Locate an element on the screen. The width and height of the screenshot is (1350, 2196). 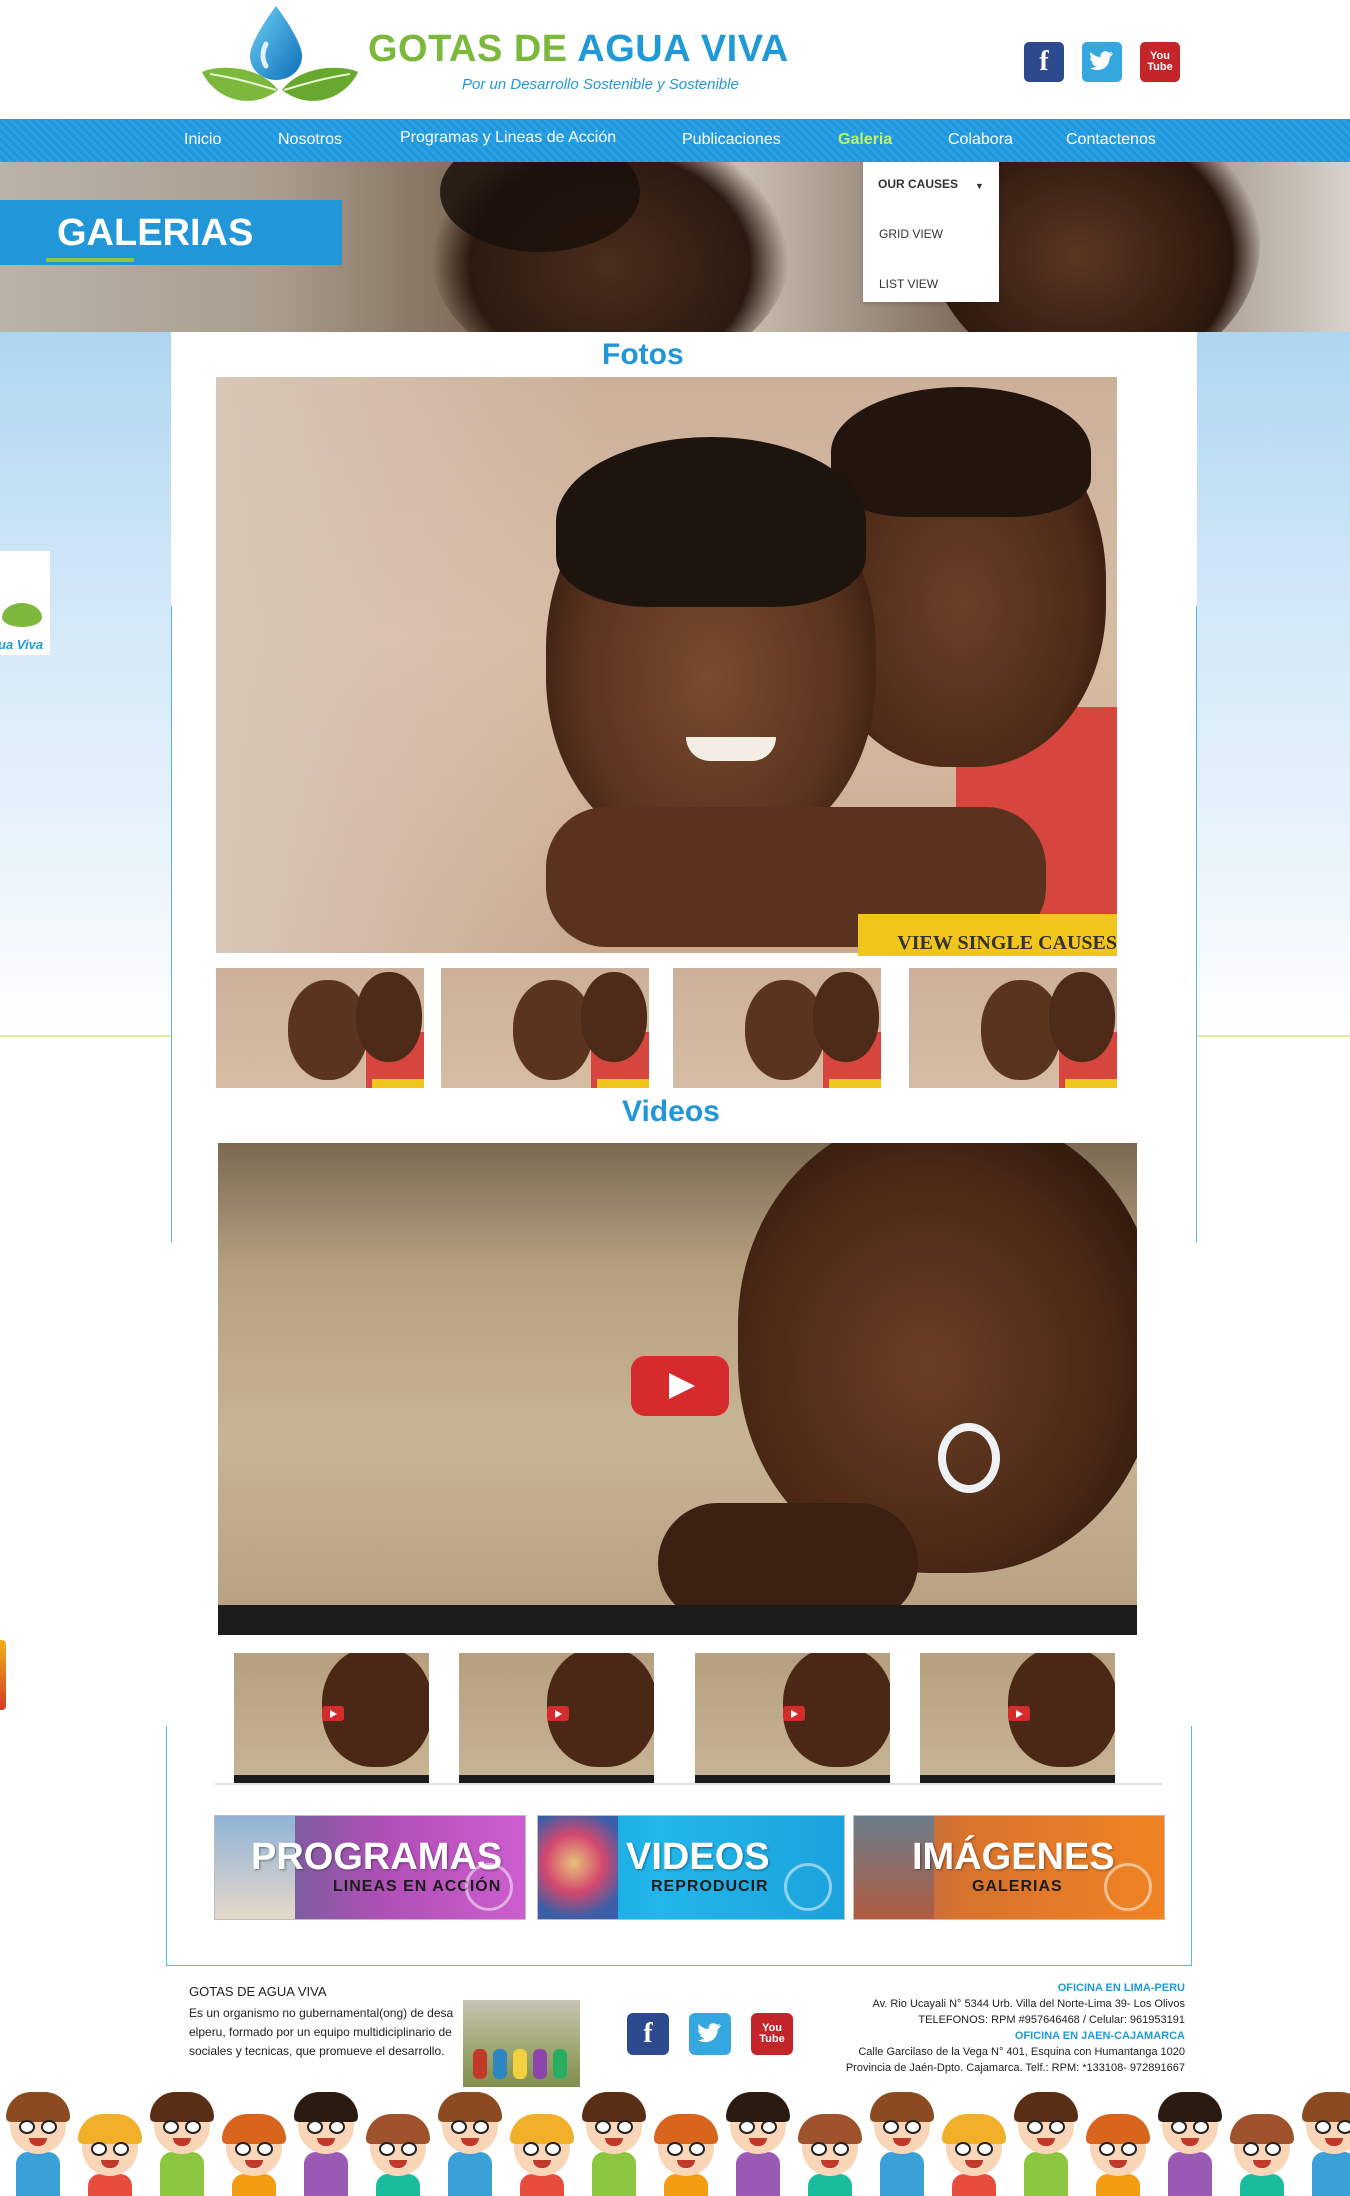
view-single-causes-button: VIEW SINGLE CAUSES is located at coordinates (987, 935).